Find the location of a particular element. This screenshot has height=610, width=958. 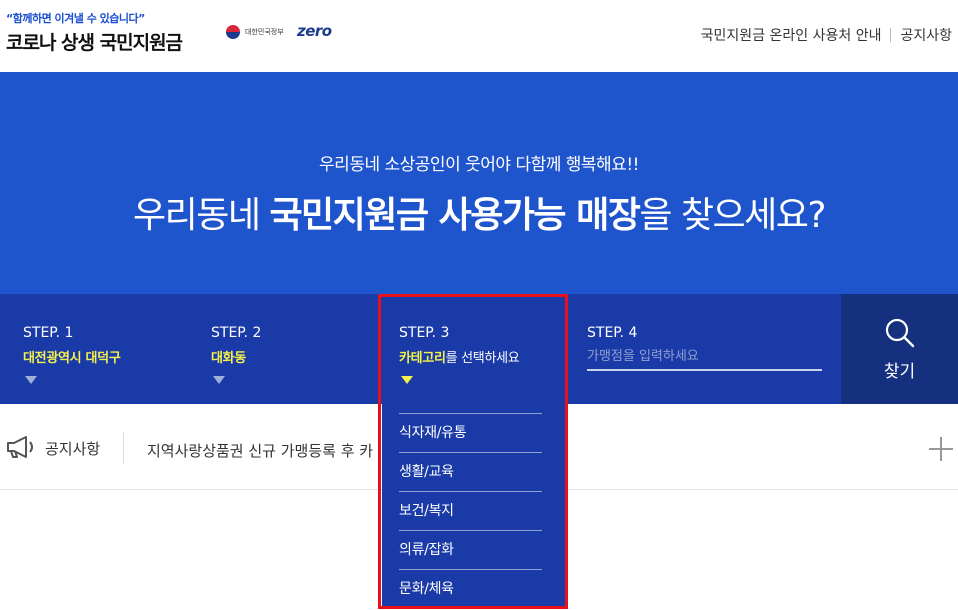

zero-logo: zero is located at coordinates (314, 31).